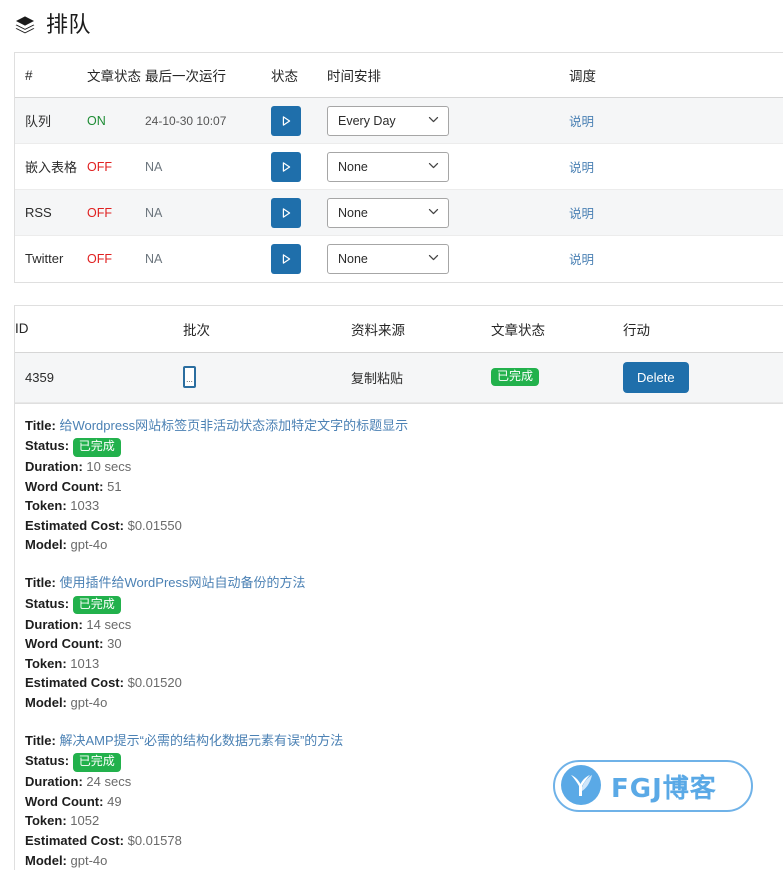 The height and width of the screenshot is (870, 783). I want to click on table-row: RSS OFF NA None, so click(399, 213).